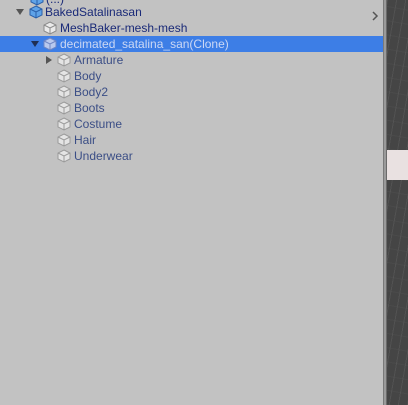 This screenshot has width=408, height=405. I want to click on row-label: Armature, so click(99, 60).